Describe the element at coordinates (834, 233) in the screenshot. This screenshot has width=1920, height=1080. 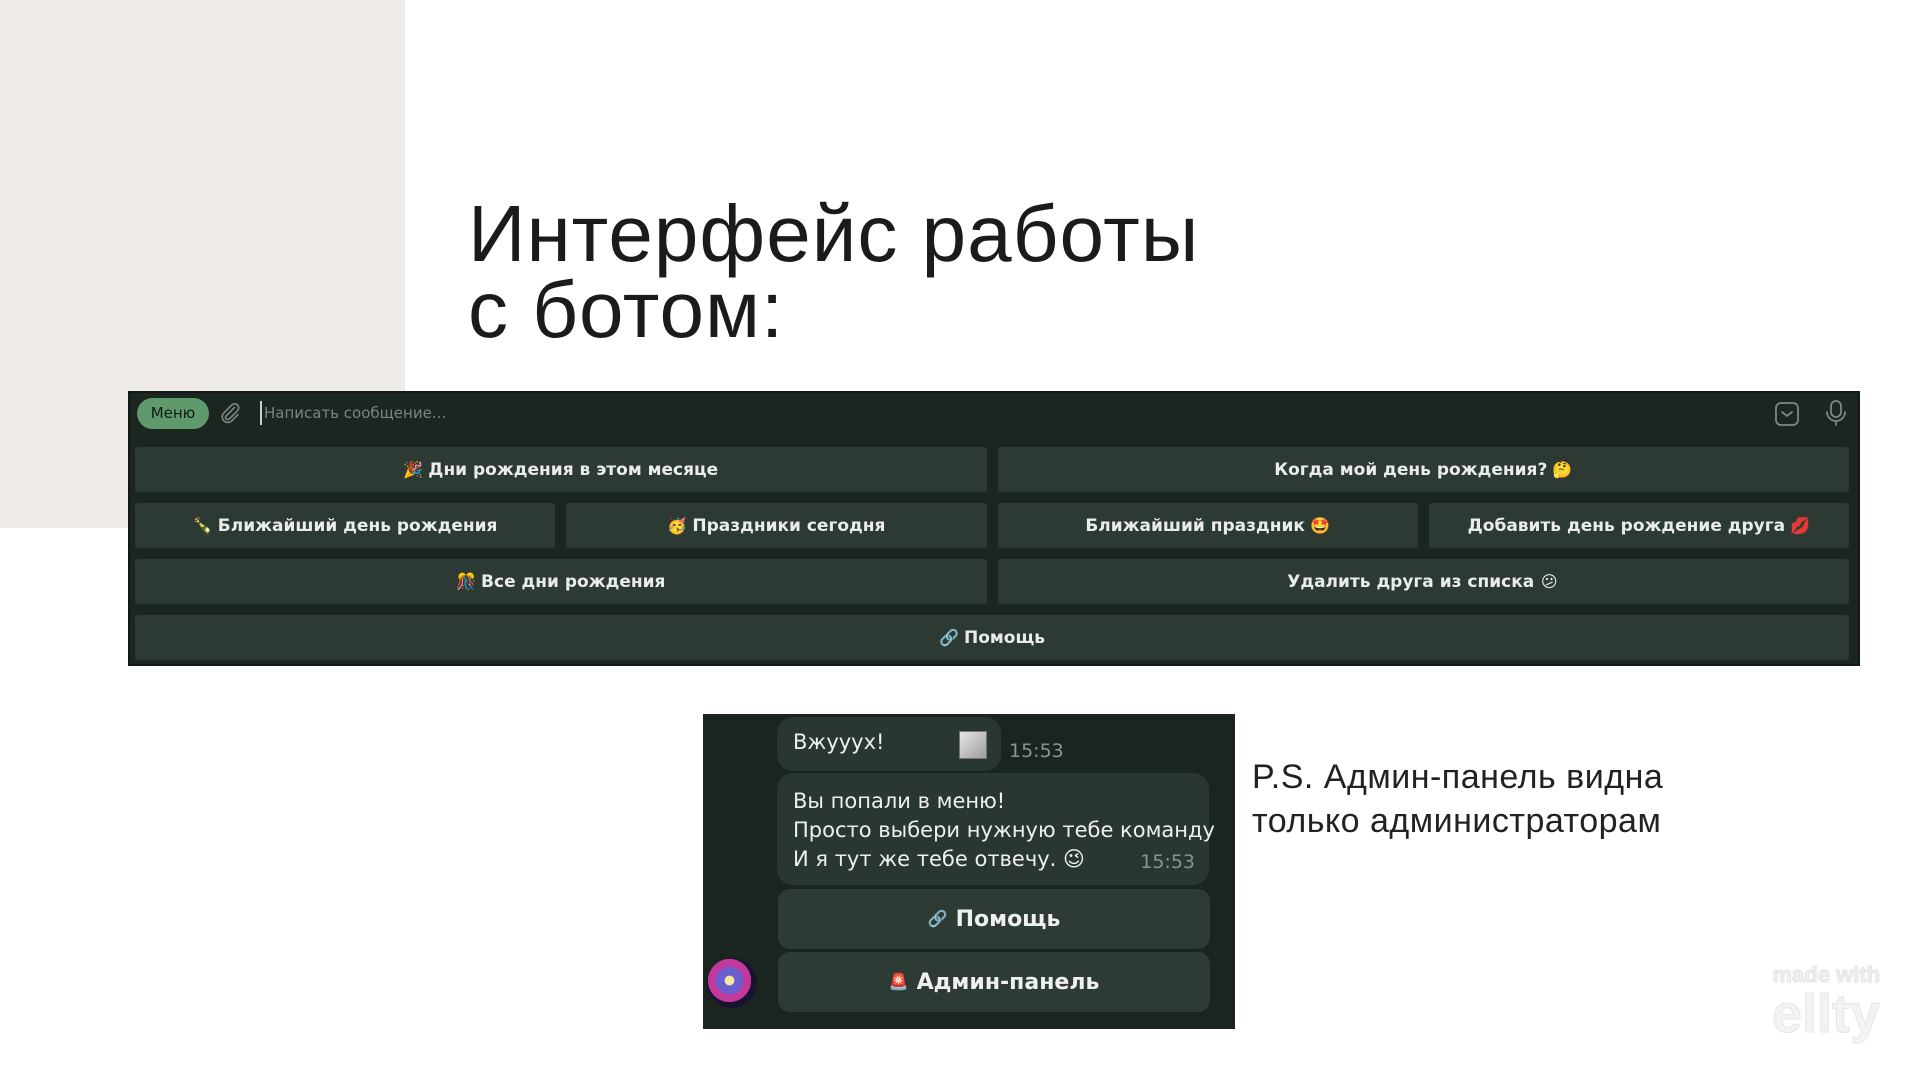
I see `slide-title-line-1: Интерфейс работы` at that location.